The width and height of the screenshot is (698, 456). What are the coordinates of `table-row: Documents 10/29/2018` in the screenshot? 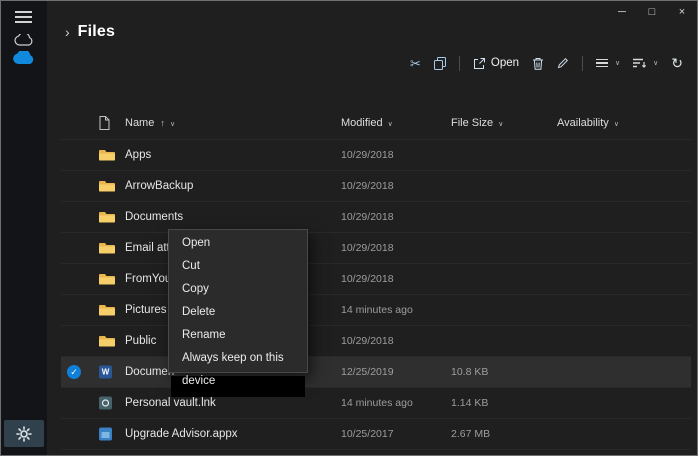 It's located at (376, 217).